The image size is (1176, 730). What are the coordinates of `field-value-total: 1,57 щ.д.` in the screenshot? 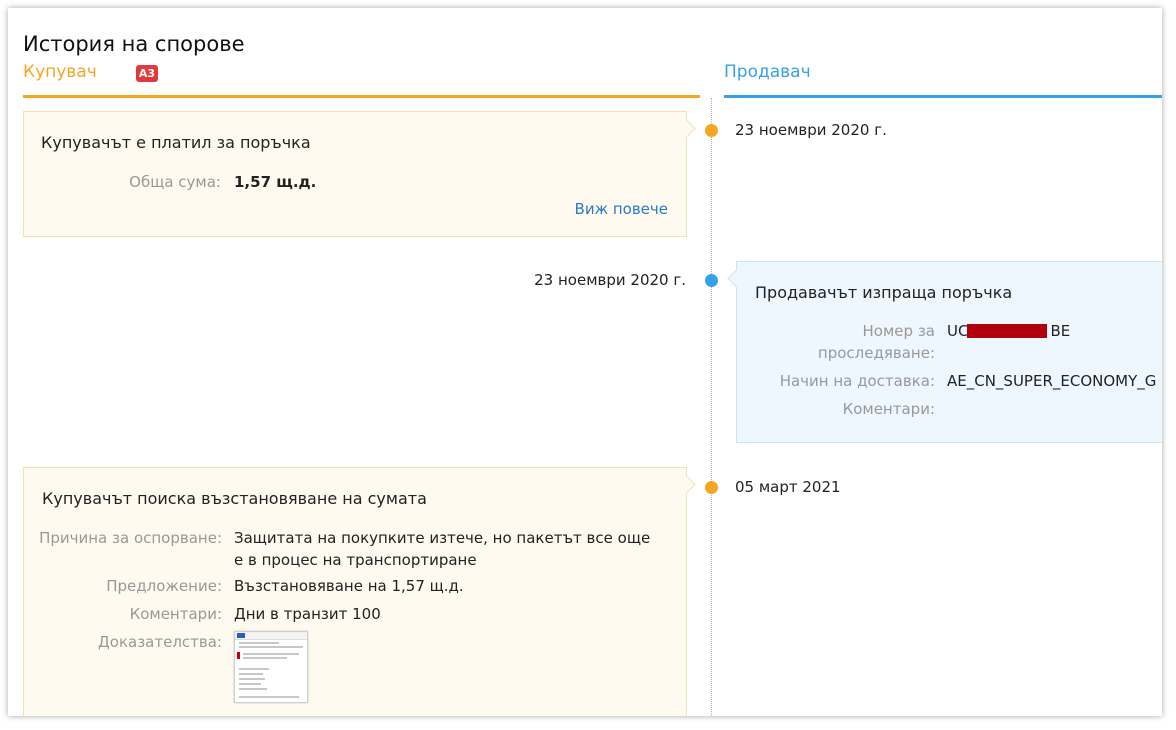 It's located at (275, 182).